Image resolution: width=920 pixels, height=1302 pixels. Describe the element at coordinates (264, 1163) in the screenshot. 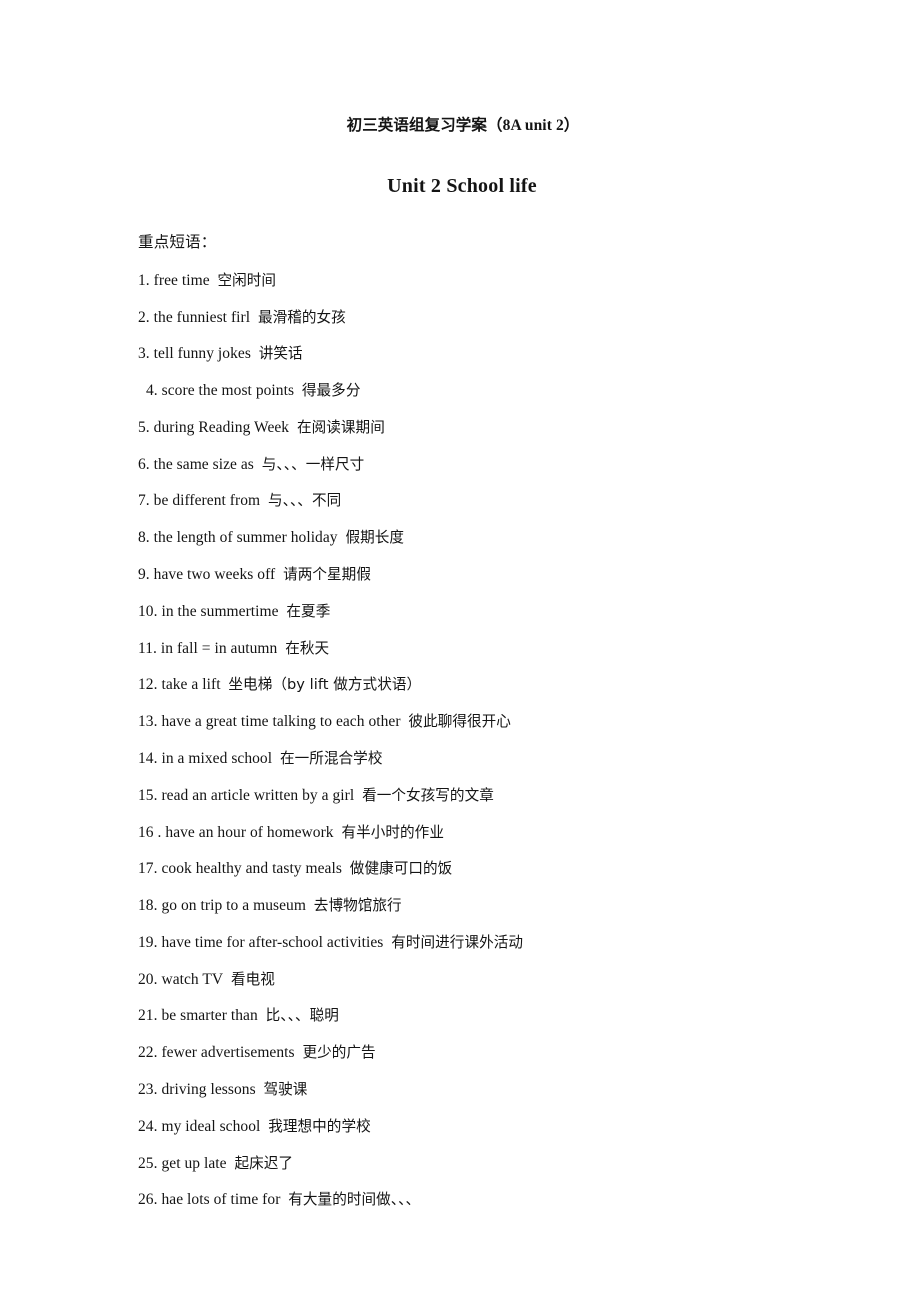

I see `list-item-chinese: 起床迟了` at that location.